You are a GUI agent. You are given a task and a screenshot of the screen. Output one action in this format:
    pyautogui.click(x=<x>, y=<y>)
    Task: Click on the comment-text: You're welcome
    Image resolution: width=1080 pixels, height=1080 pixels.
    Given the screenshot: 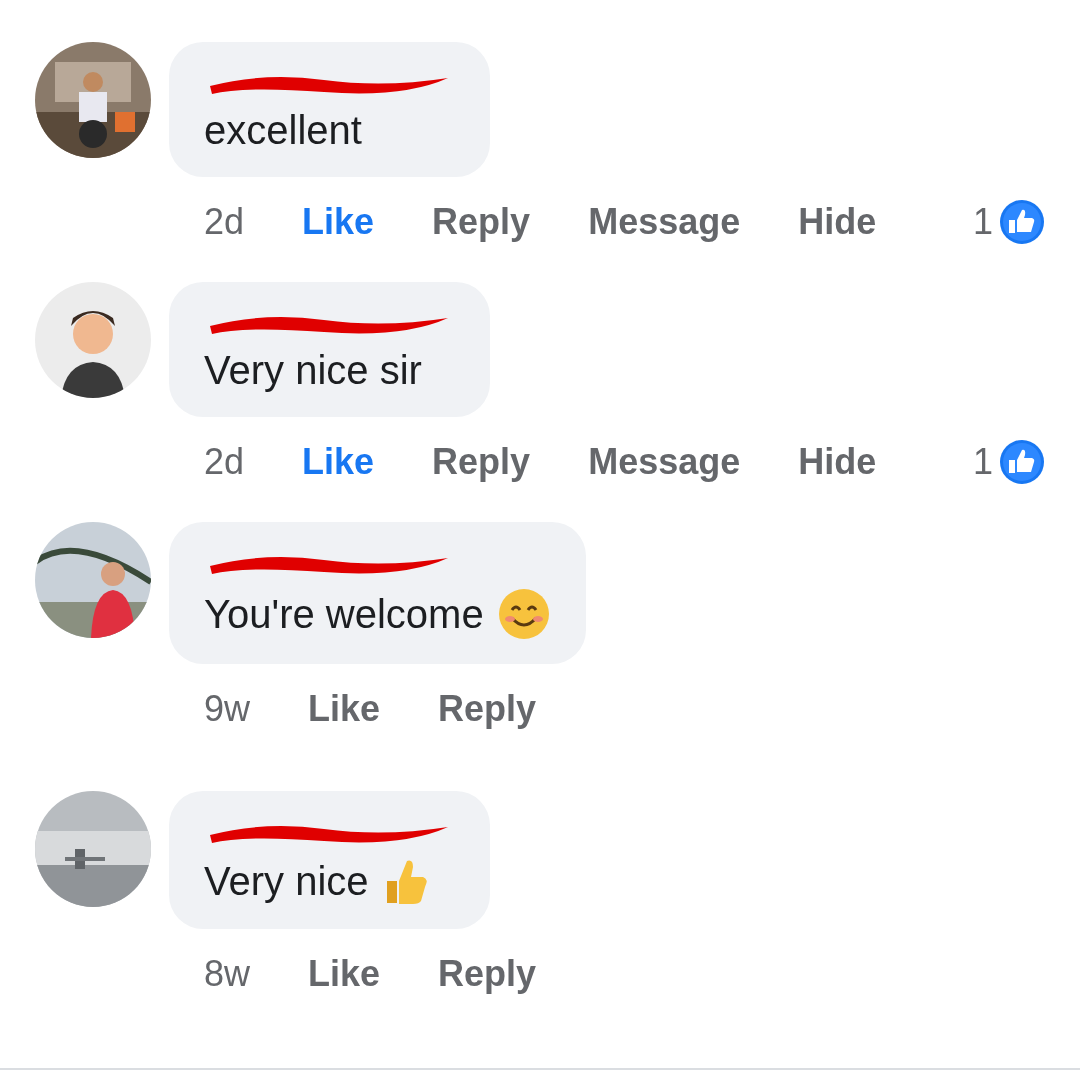 What is the action you would take?
    pyautogui.click(x=344, y=614)
    